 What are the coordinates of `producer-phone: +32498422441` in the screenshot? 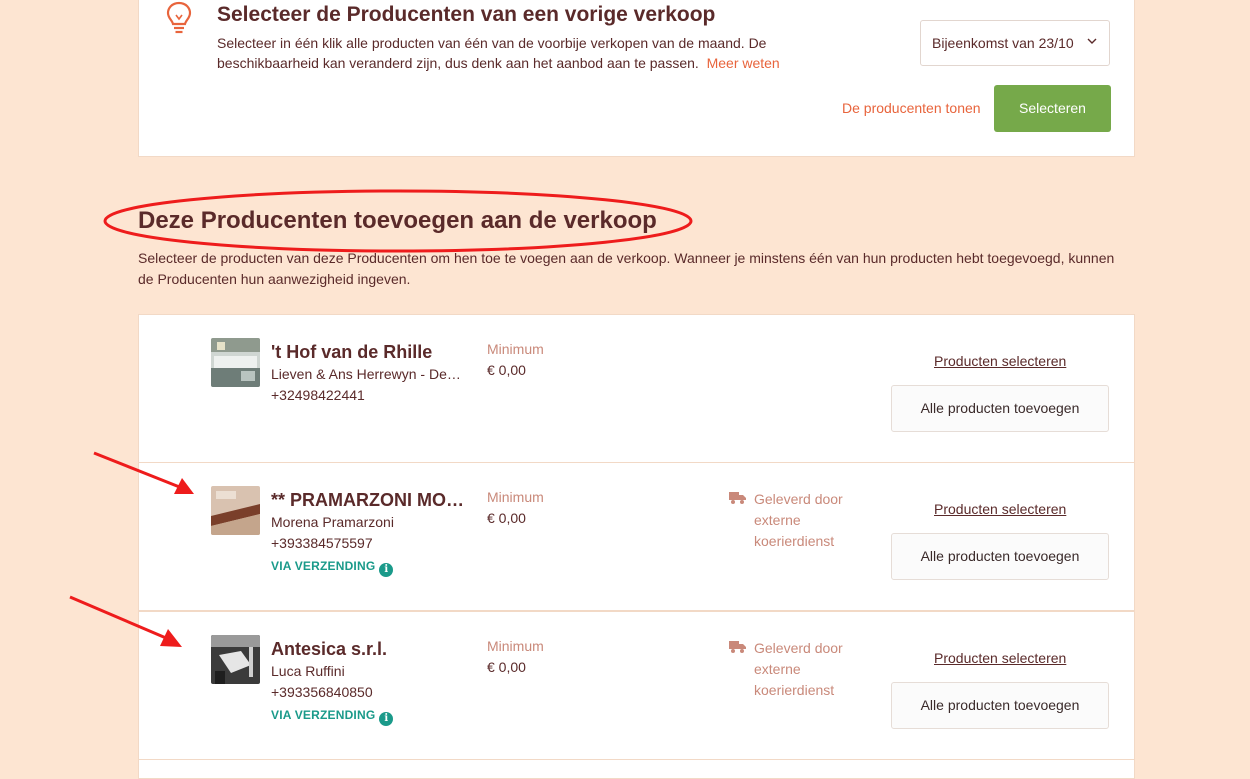 It's located at (318, 395).